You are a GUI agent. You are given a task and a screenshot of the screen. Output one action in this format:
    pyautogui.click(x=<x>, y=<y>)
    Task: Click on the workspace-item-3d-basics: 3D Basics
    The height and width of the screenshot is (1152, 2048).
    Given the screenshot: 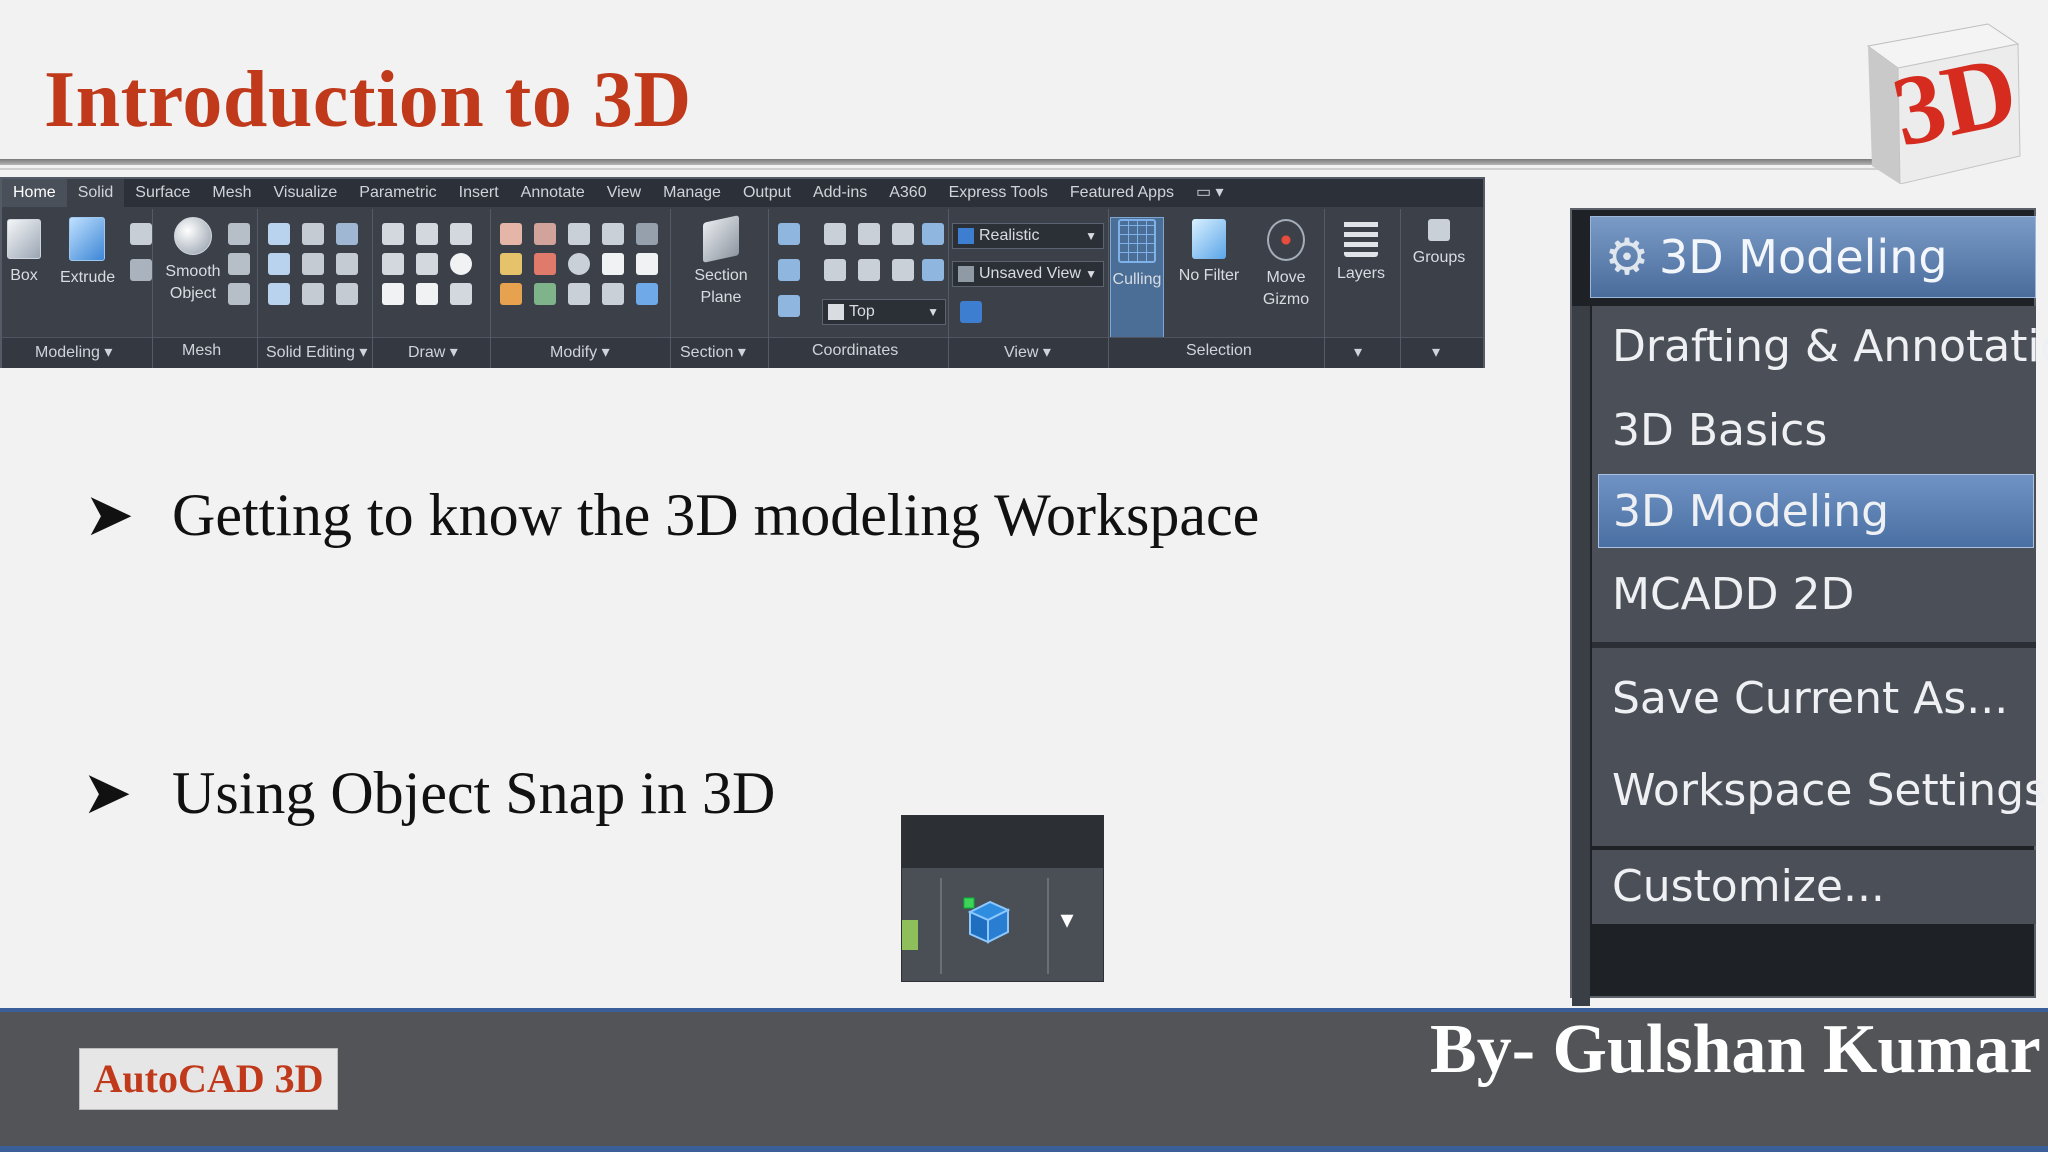 What is the action you would take?
    pyautogui.click(x=1814, y=431)
    